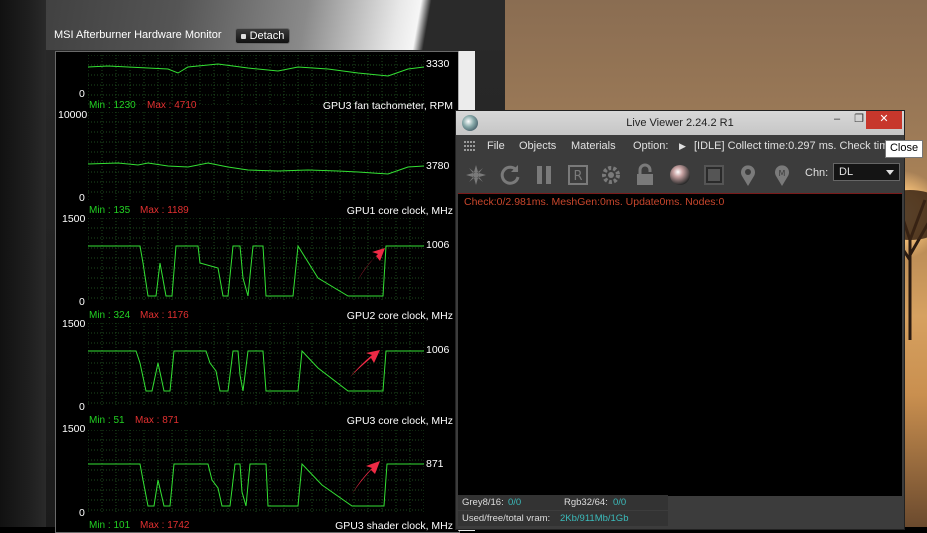  I want to click on menu-file: File, so click(496, 146).